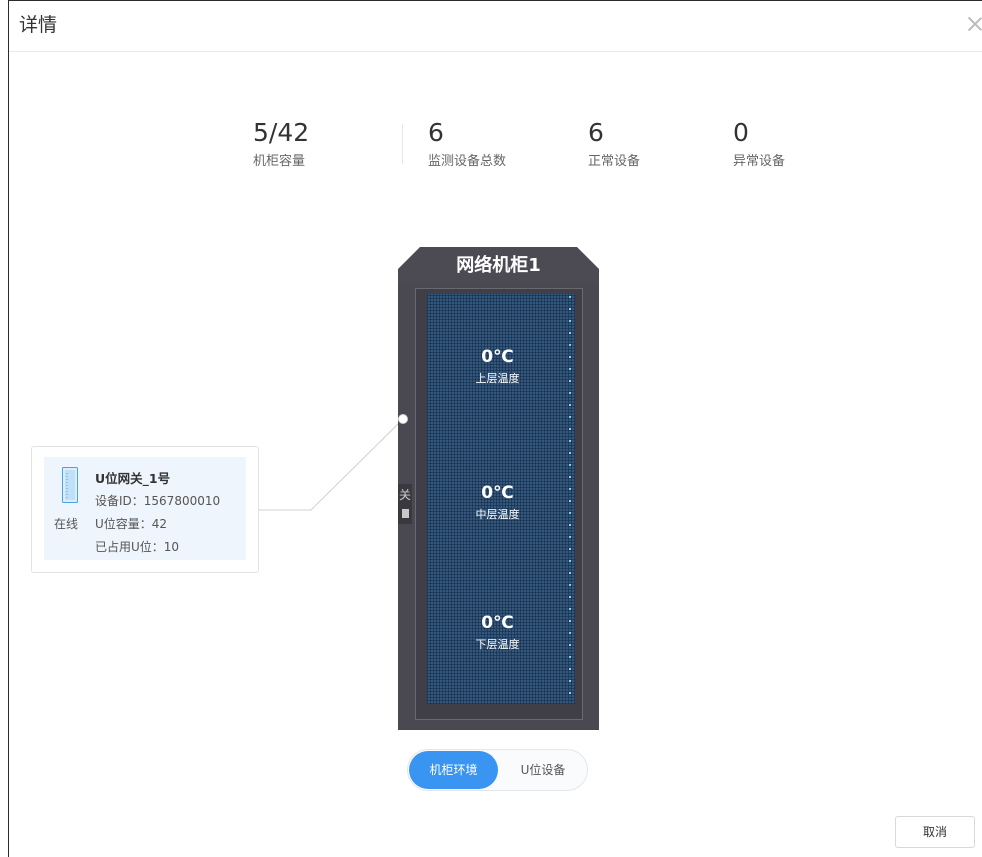  Describe the element at coordinates (570, 499) in the screenshot. I see `rack-indicator-leds` at that location.